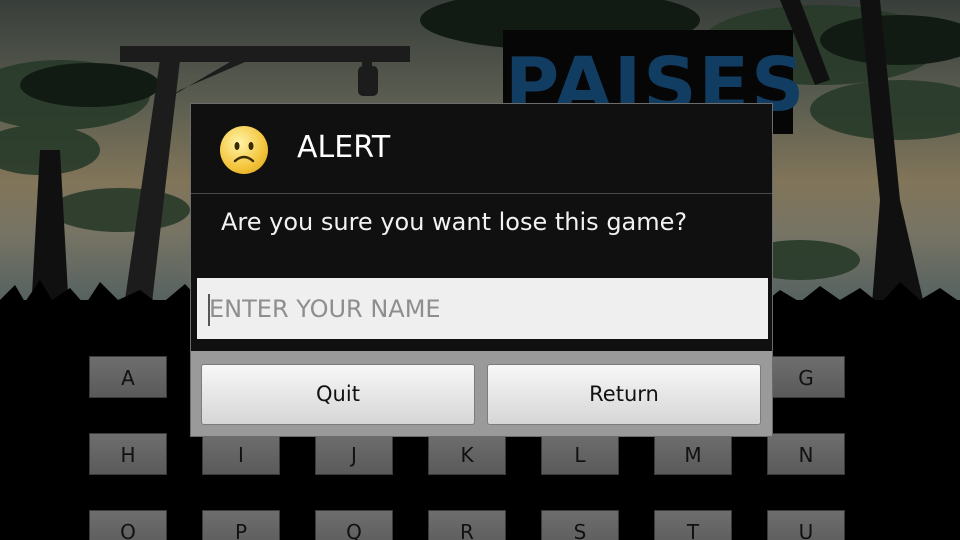 Image resolution: width=960 pixels, height=540 pixels. Describe the element at coordinates (454, 222) in the screenshot. I see `dialog-message: Are you sure you want lose this game?` at that location.